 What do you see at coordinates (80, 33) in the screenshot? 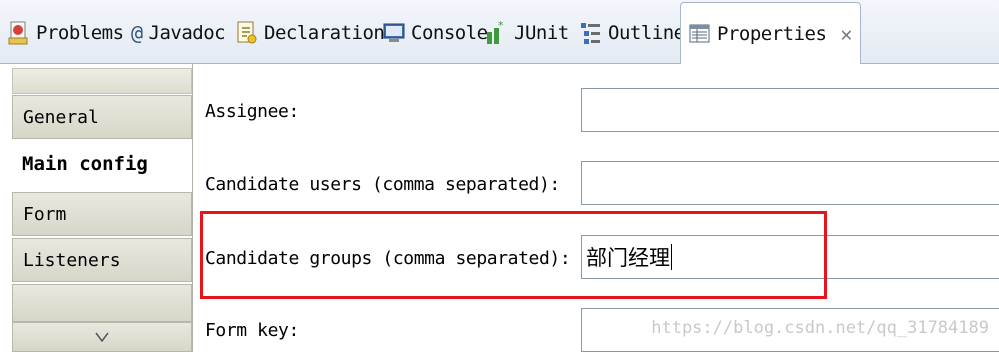
I see `tab-problems-label: Problems` at bounding box center [80, 33].